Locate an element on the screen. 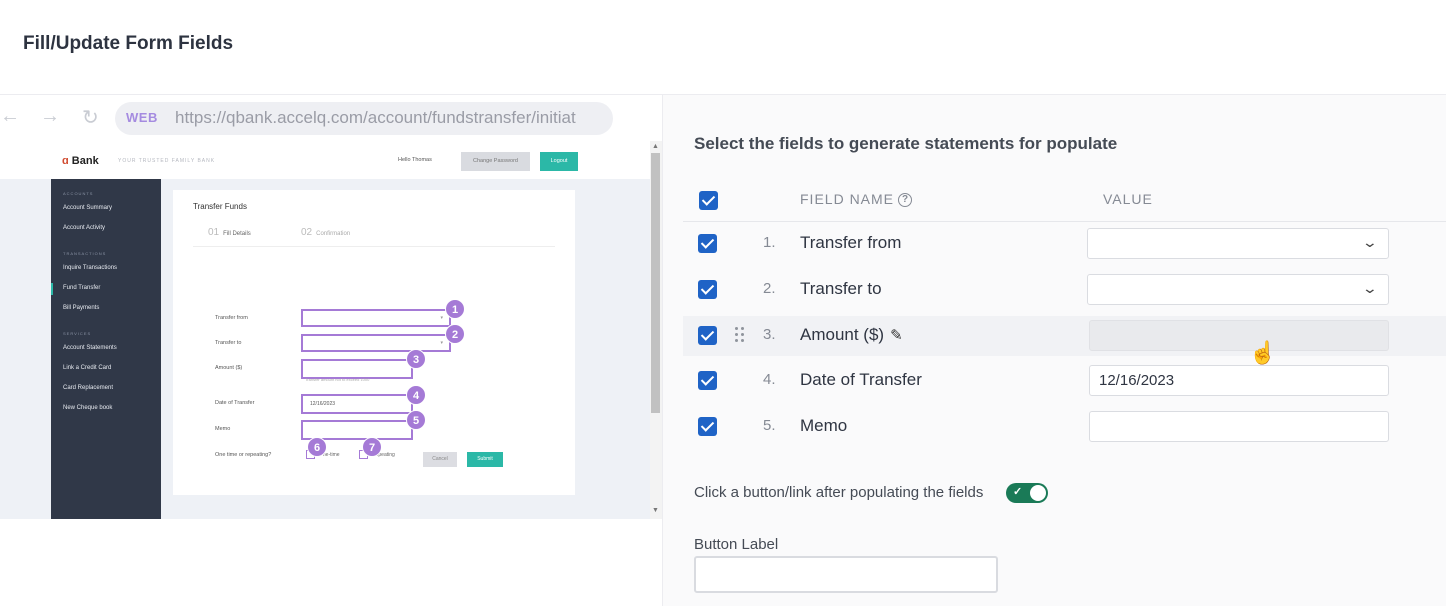  field-row: 1. Transfer from ⌄ is located at coordinates (1064, 244).